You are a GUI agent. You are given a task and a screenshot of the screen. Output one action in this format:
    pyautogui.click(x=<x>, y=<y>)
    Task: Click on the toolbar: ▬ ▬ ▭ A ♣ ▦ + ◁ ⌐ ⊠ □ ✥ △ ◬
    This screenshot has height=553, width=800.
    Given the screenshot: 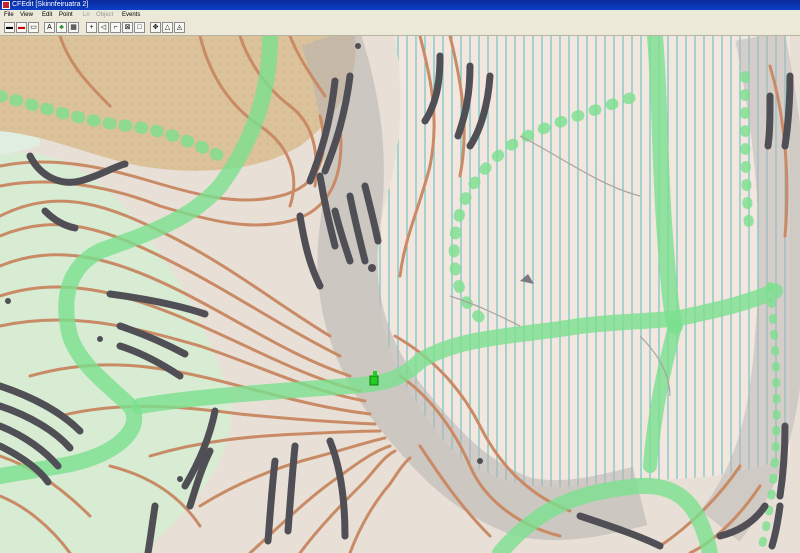 What is the action you would take?
    pyautogui.click(x=400, y=28)
    